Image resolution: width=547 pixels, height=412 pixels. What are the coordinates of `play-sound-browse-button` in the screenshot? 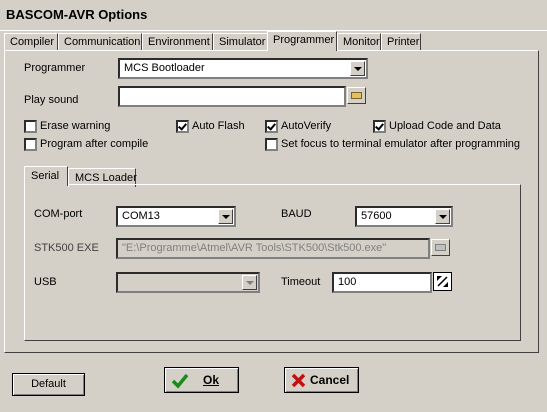 It's located at (356, 95).